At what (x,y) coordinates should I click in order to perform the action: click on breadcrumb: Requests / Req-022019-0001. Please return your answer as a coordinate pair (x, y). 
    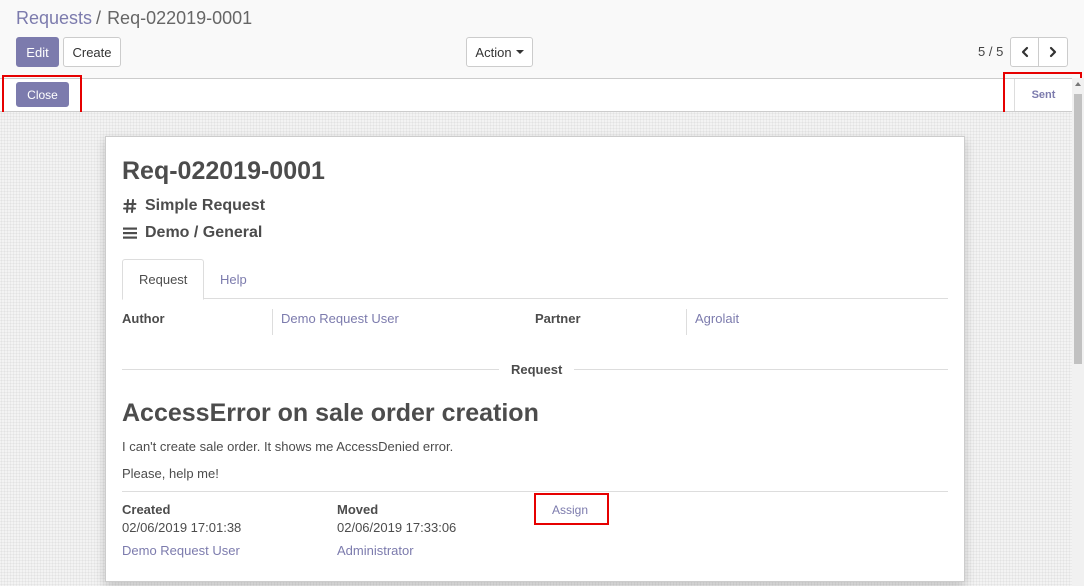
    Looking at the image, I should click on (134, 18).